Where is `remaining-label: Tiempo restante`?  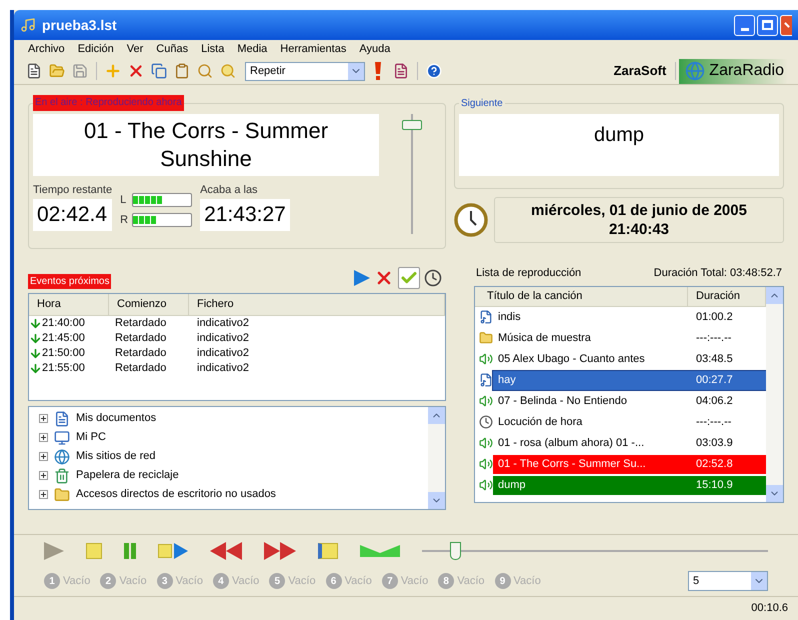 remaining-label: Tiempo restante is located at coordinates (72, 190).